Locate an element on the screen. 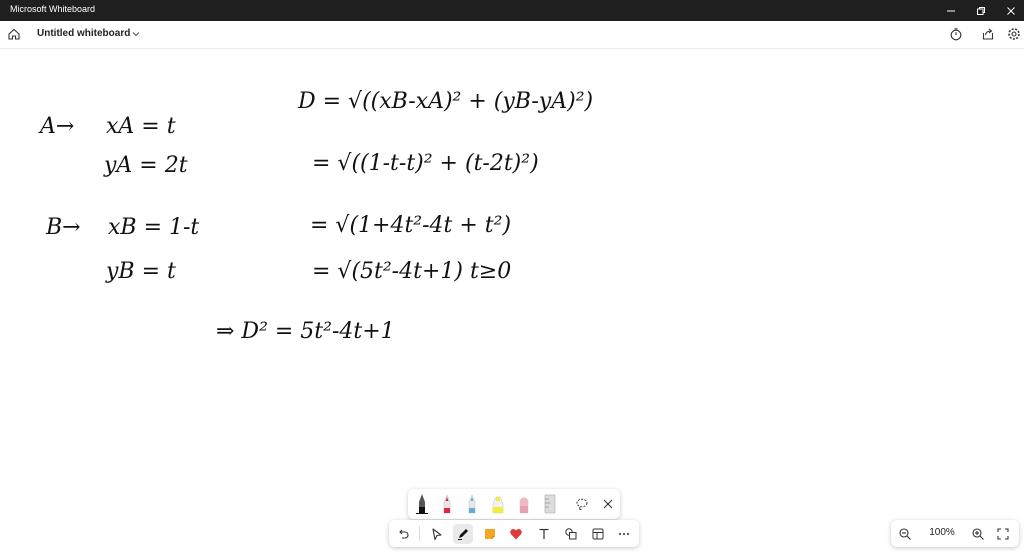  settings-button is located at coordinates (1014, 34).